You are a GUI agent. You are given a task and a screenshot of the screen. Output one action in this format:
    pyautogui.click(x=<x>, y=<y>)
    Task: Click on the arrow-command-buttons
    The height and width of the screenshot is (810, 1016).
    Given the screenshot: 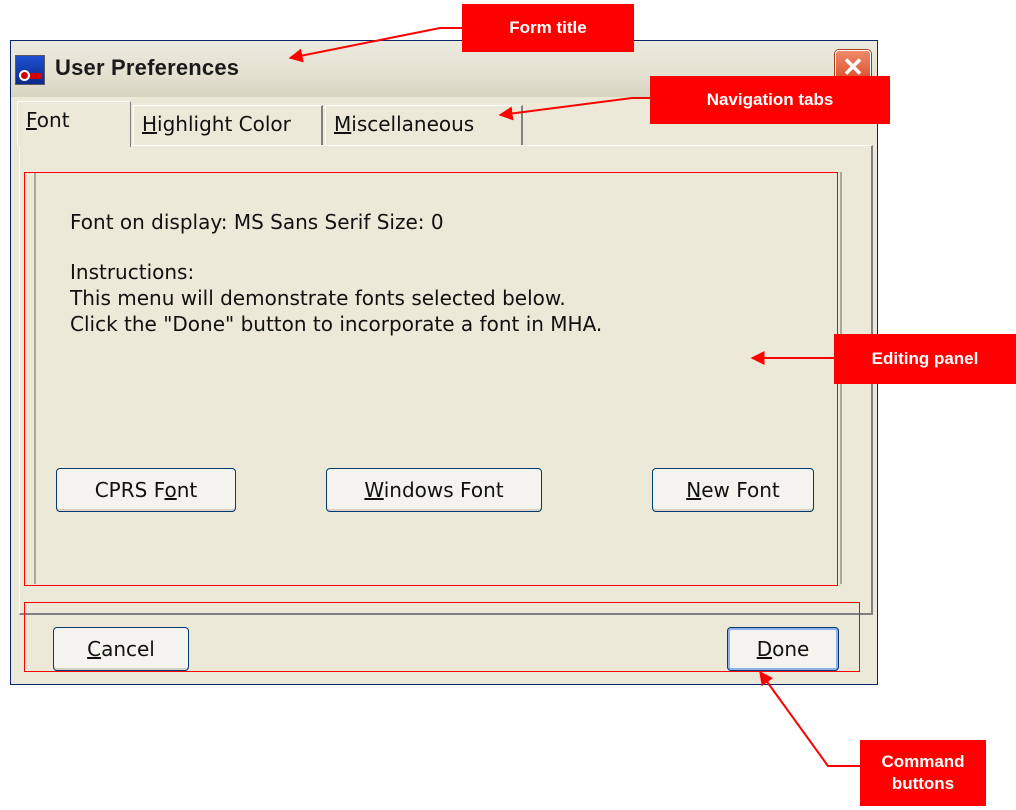 What is the action you would take?
    pyautogui.click(x=809, y=718)
    